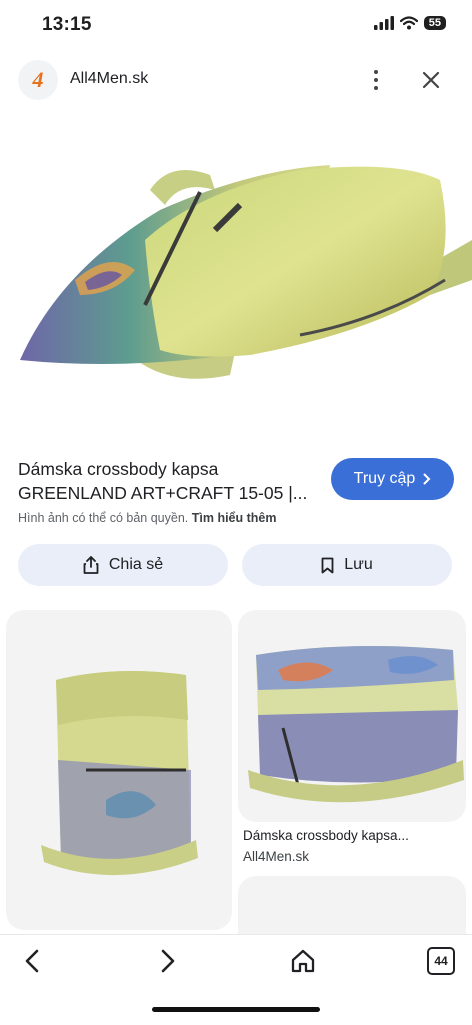 This screenshot has width=472, height=1025. I want to click on wifi-icon, so click(408, 23).